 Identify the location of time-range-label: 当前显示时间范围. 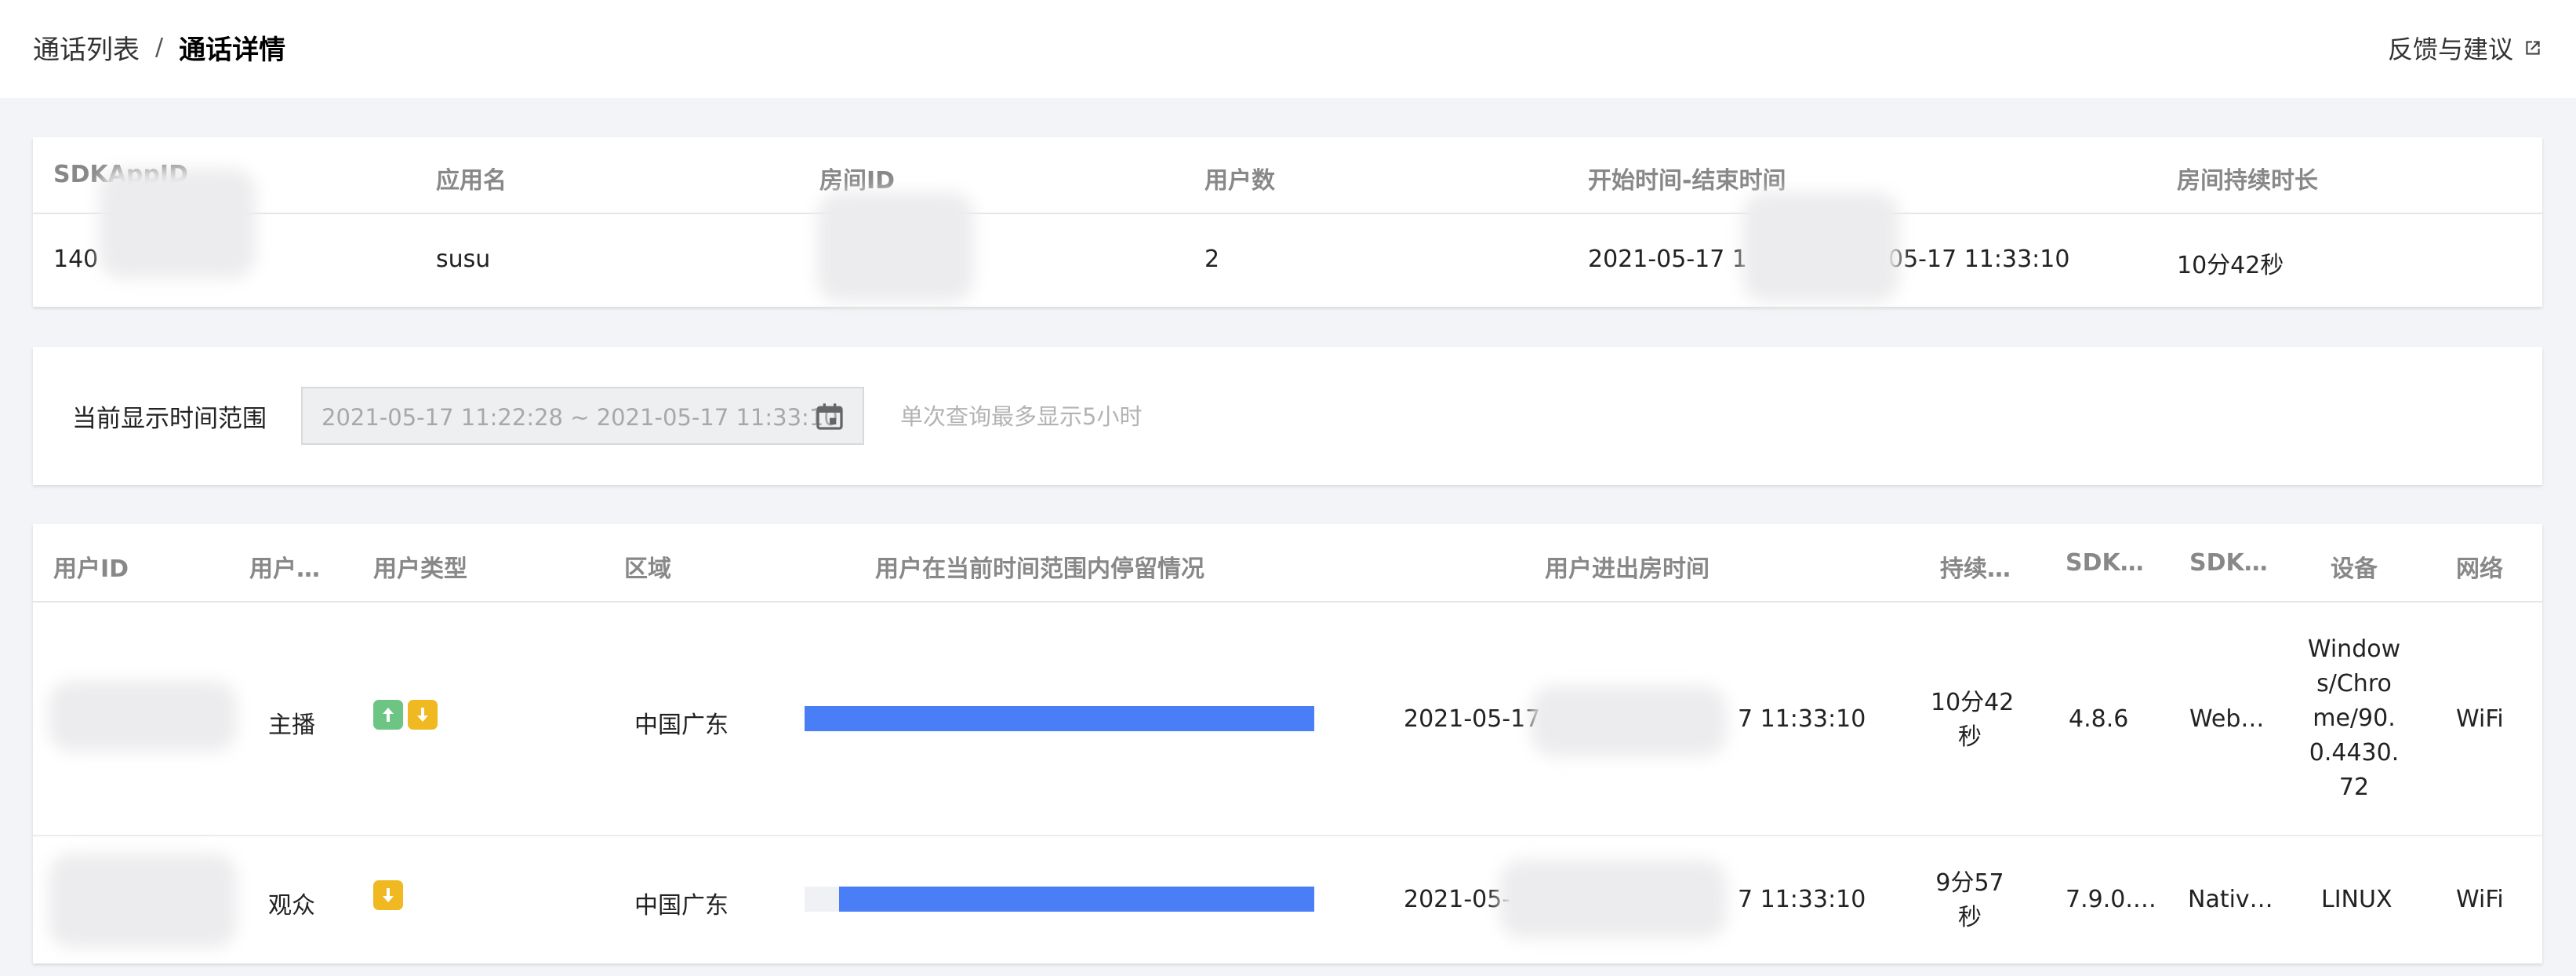
(169, 419).